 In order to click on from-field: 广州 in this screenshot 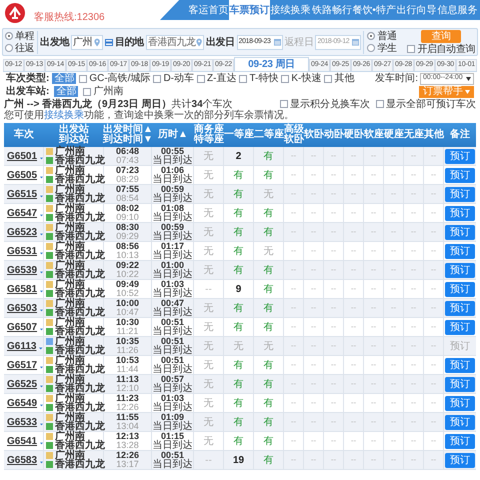, I will do `click(87, 42)`.